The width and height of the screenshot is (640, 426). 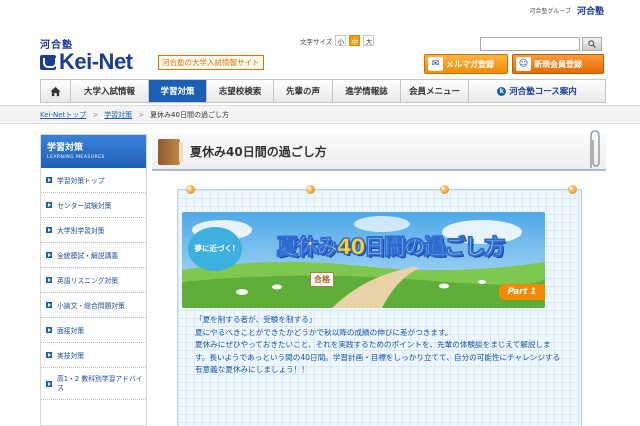 What do you see at coordinates (523, 64) in the screenshot?
I see `user-icon: ☺` at bounding box center [523, 64].